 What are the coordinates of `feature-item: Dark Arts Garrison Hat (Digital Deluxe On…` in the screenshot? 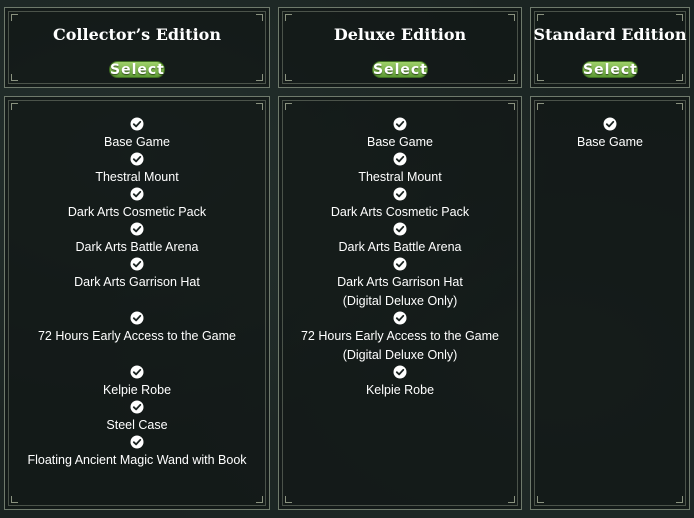 It's located at (400, 284).